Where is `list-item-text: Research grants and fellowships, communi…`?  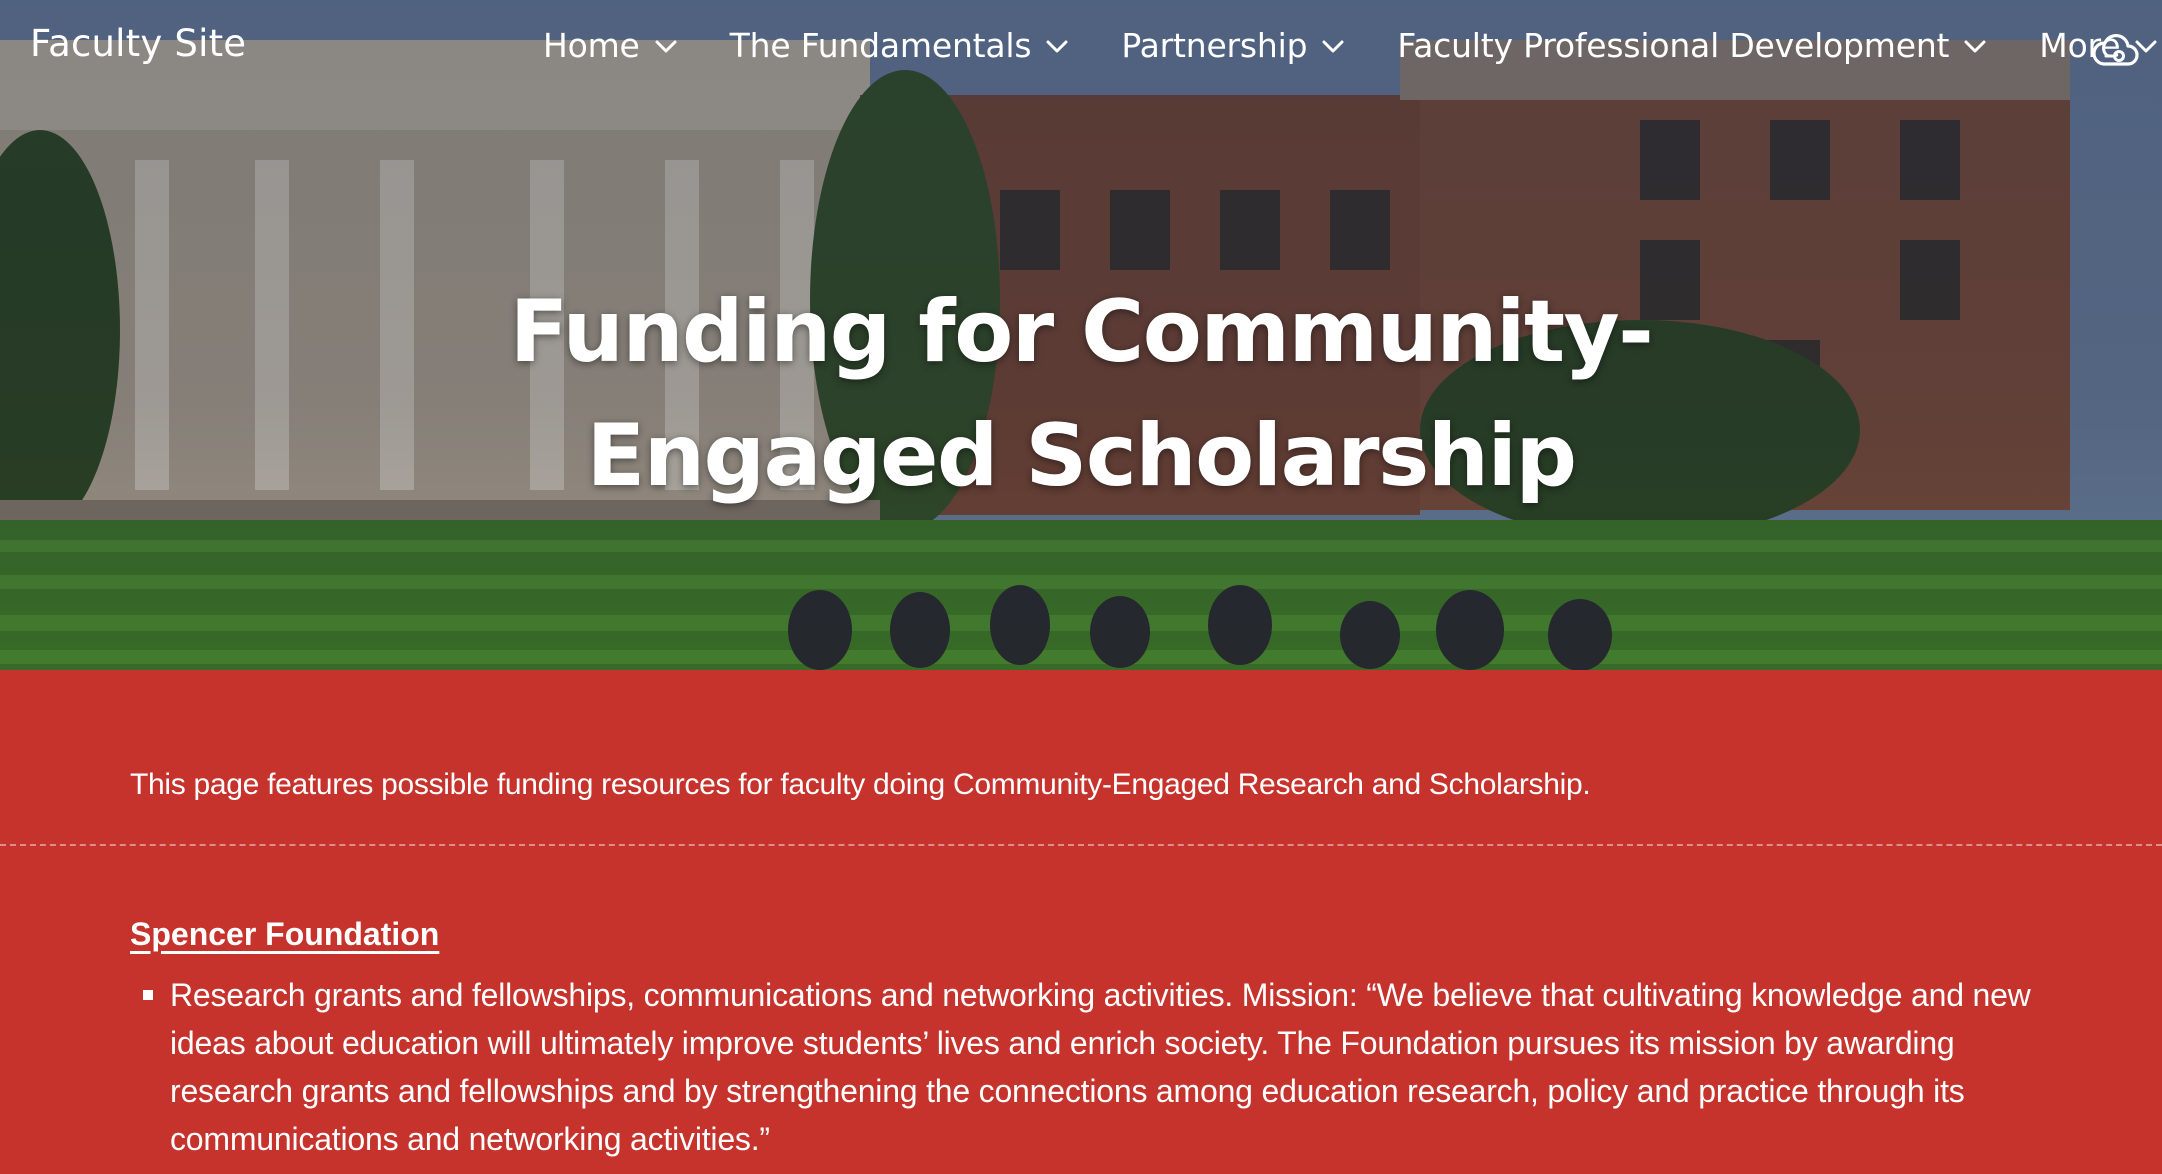
list-item-text: Research grants and fellowships, communi… is located at coordinates (1100, 1067).